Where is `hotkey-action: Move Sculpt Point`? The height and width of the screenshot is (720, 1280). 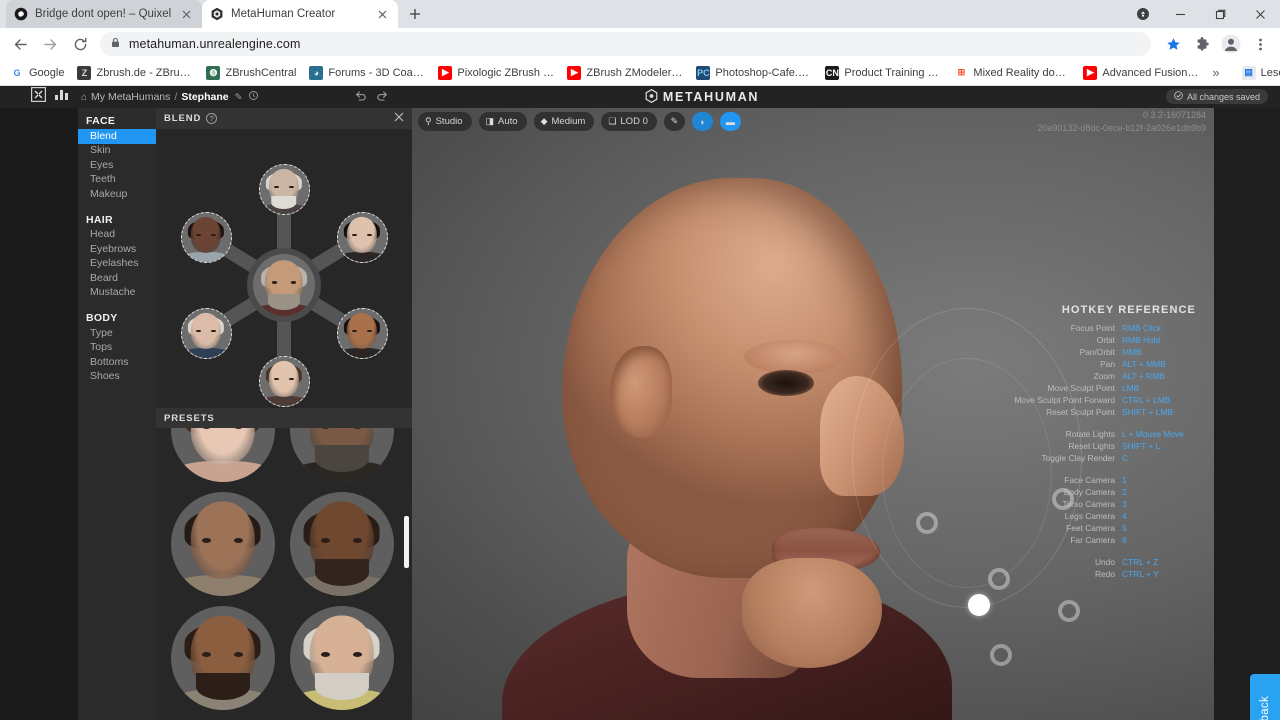
hotkey-action: Move Sculpt Point is located at coordinates (1081, 388).